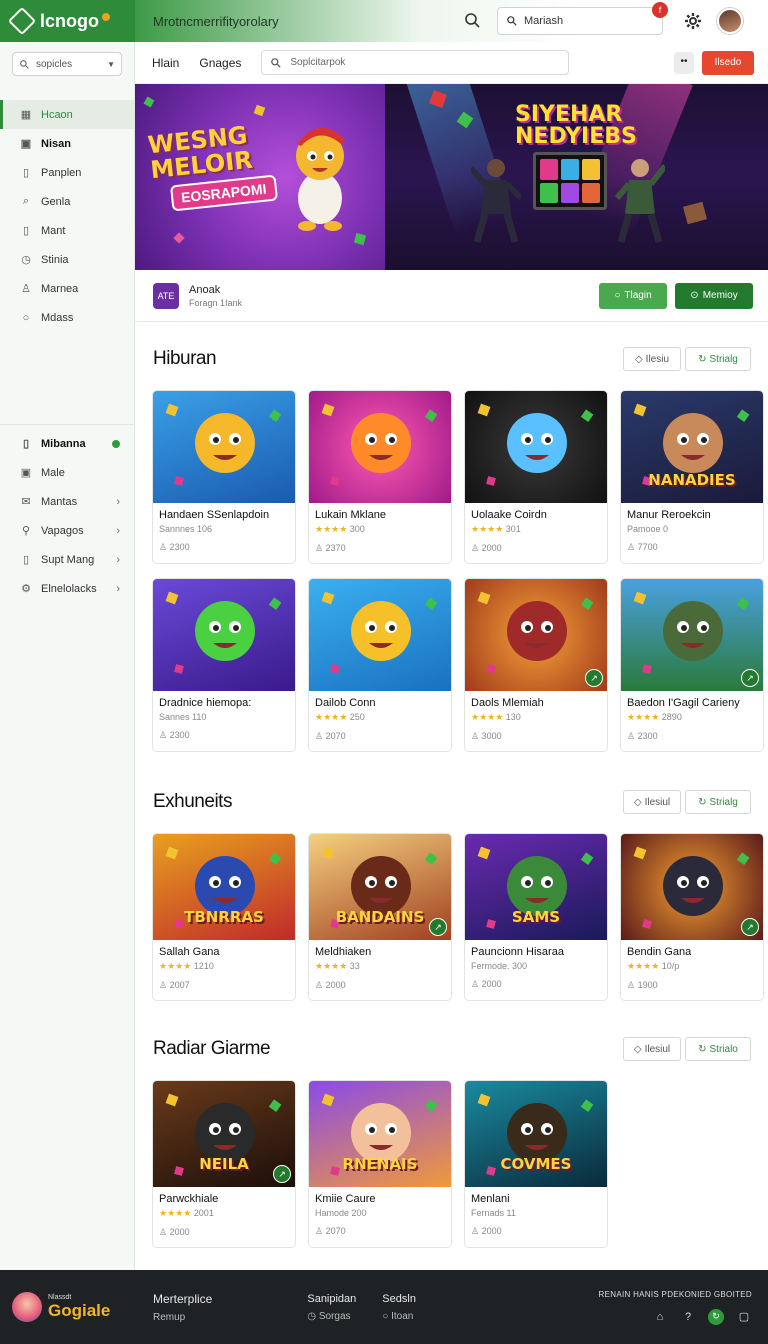 The width and height of the screenshot is (768, 1344). I want to click on game-title: Parwckhiale, so click(189, 1199).